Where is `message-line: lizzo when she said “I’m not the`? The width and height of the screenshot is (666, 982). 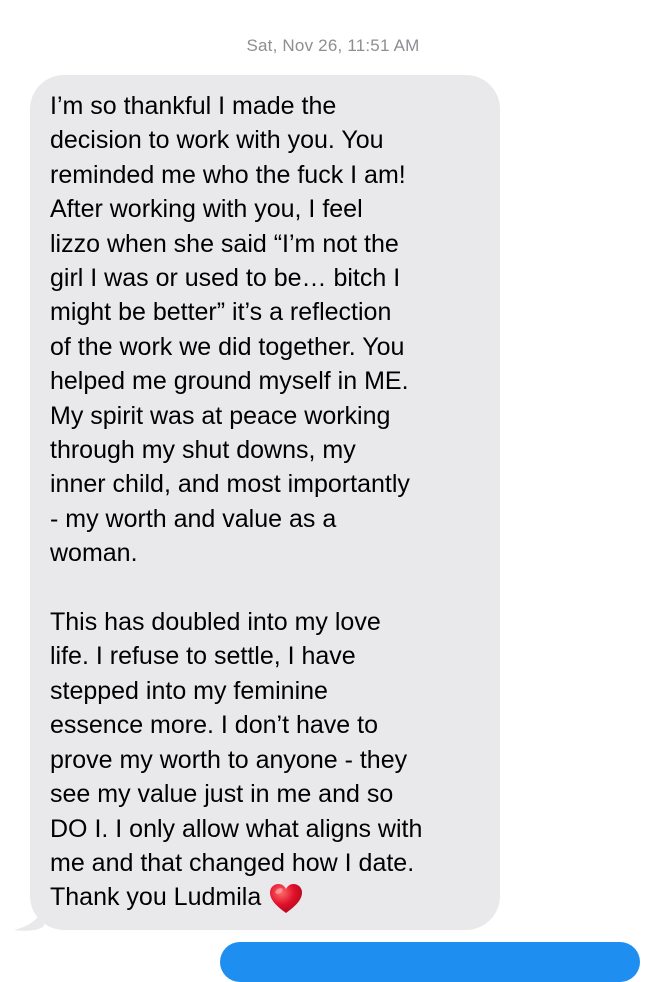 message-line: lizzo when she said “I’m not the is located at coordinates (224, 243).